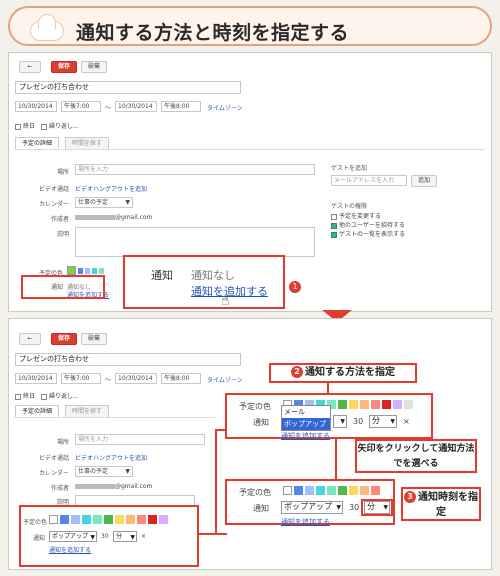  What do you see at coordinates (296, 287) in the screenshot?
I see `step-1-marker: 1` at bounding box center [296, 287].